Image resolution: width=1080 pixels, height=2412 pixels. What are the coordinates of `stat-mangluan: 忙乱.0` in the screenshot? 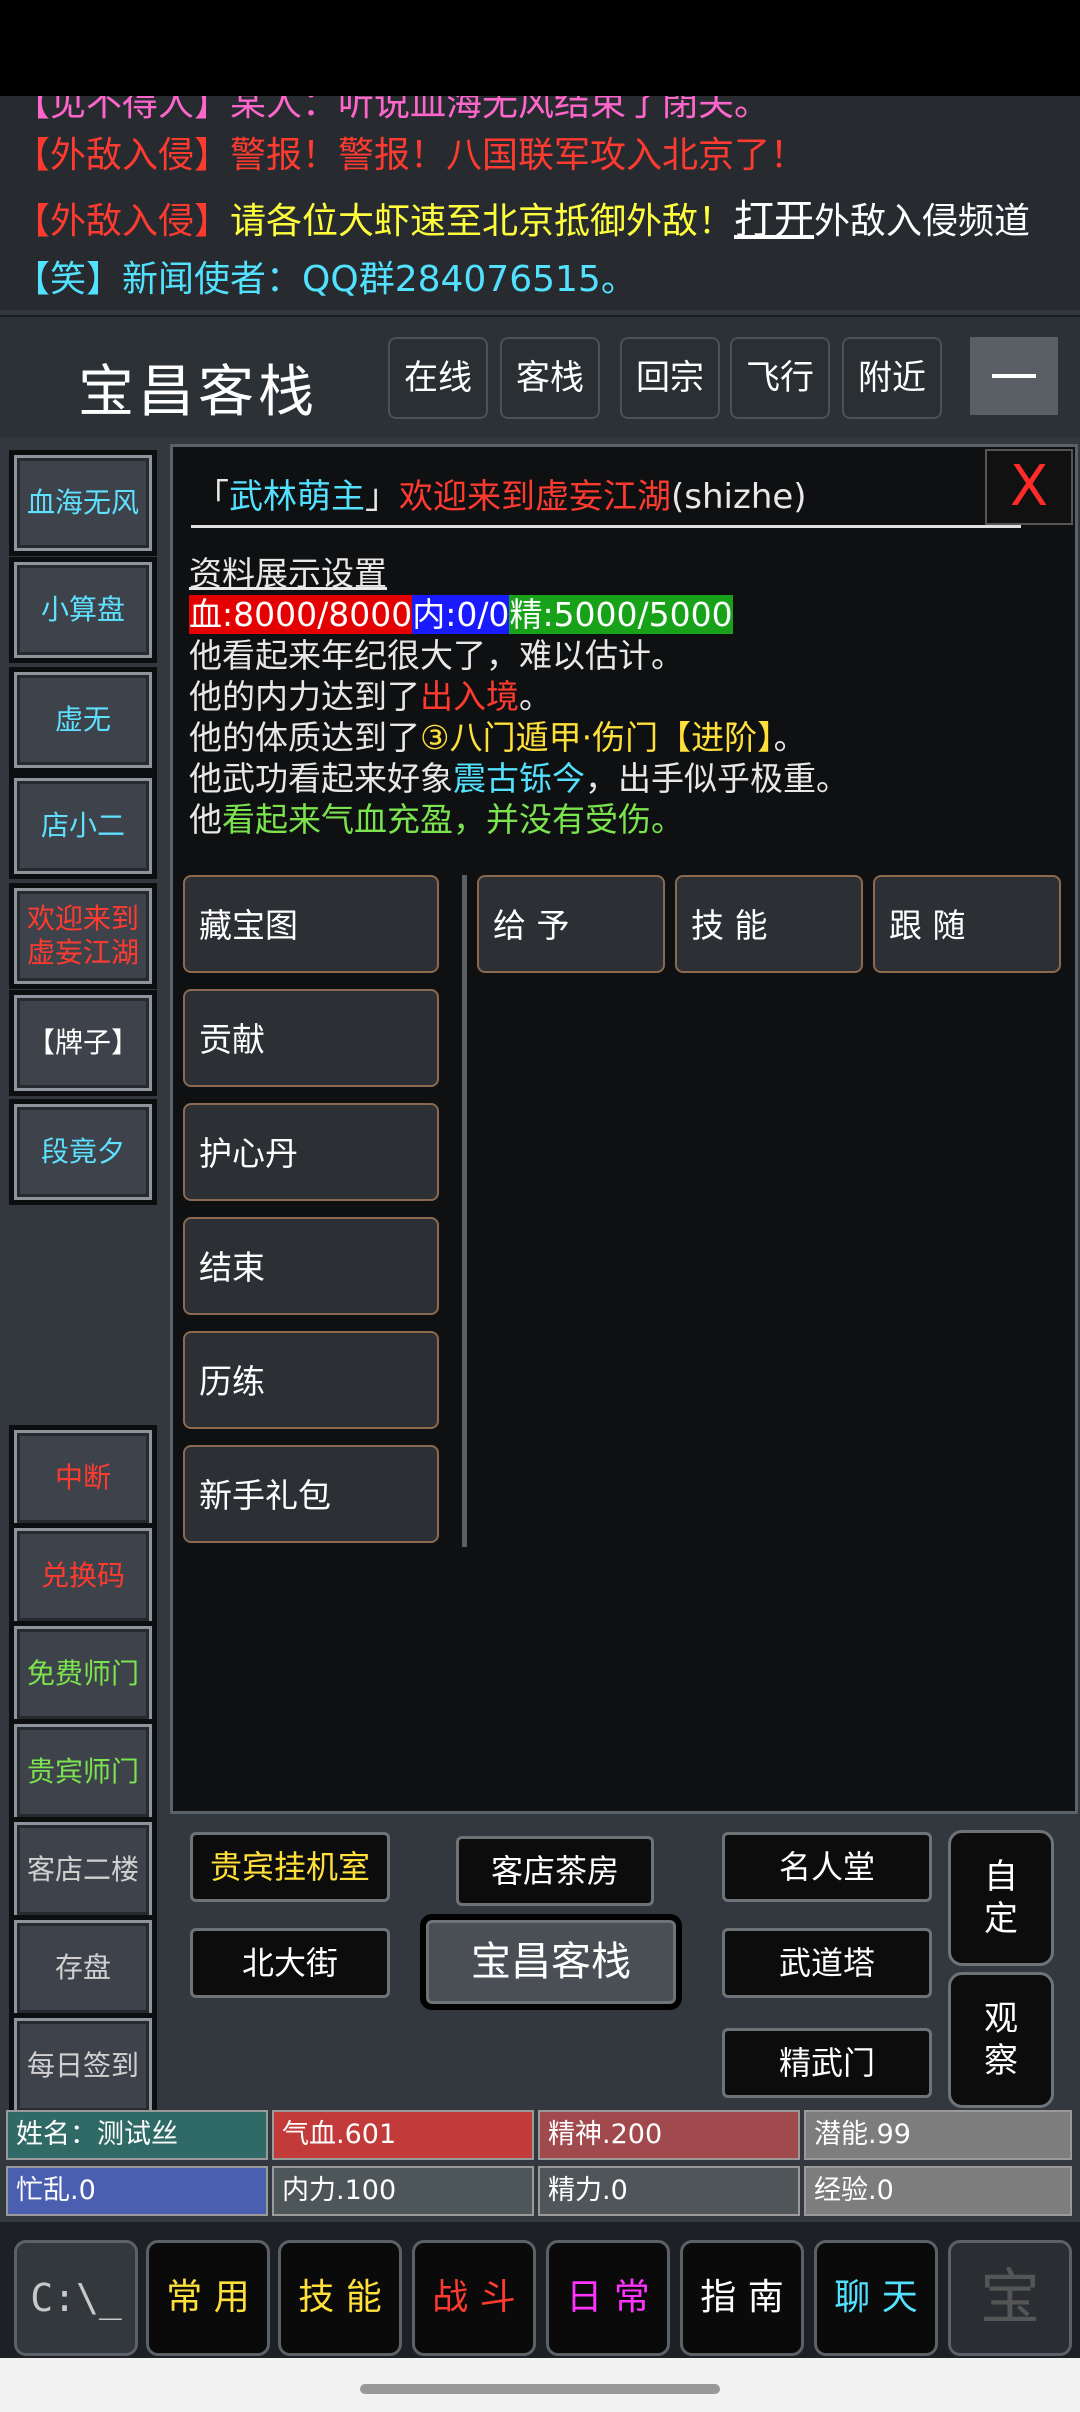 It's located at (137, 2191).